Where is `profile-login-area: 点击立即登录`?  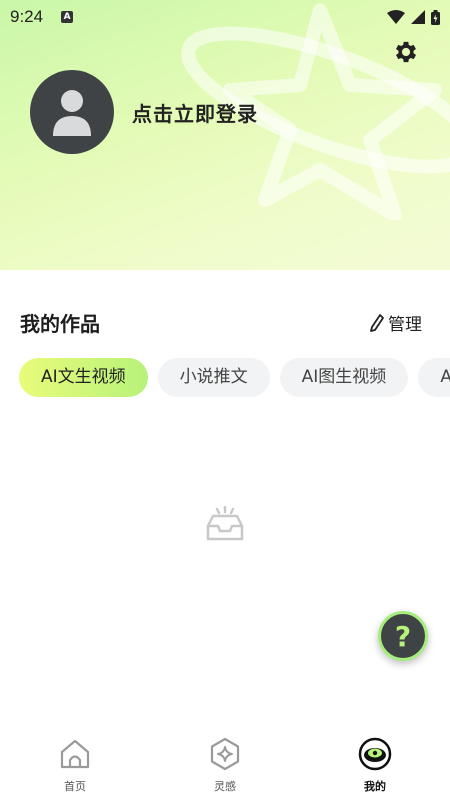 profile-login-area: 点击立即登录 is located at coordinates (144, 112).